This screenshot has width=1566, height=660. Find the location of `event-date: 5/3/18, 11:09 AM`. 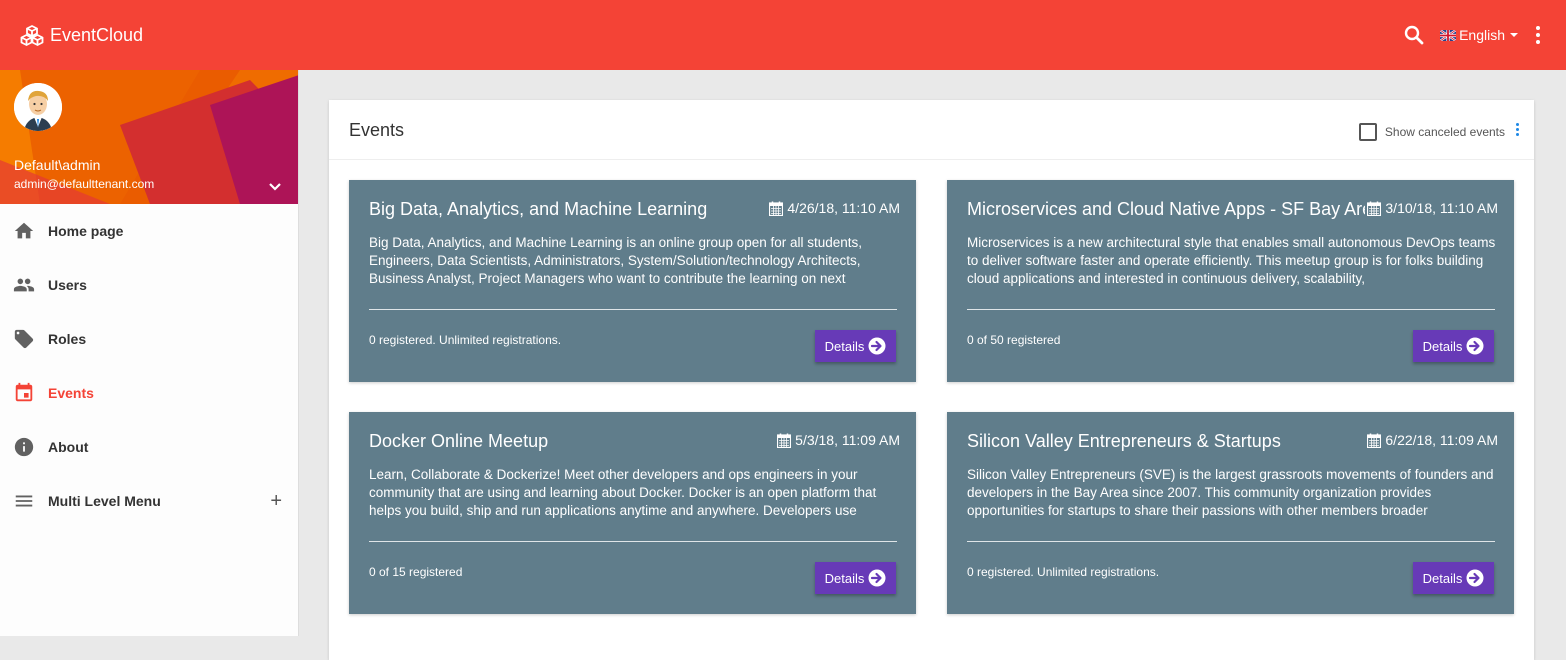

event-date: 5/3/18, 11:09 AM is located at coordinates (837, 440).